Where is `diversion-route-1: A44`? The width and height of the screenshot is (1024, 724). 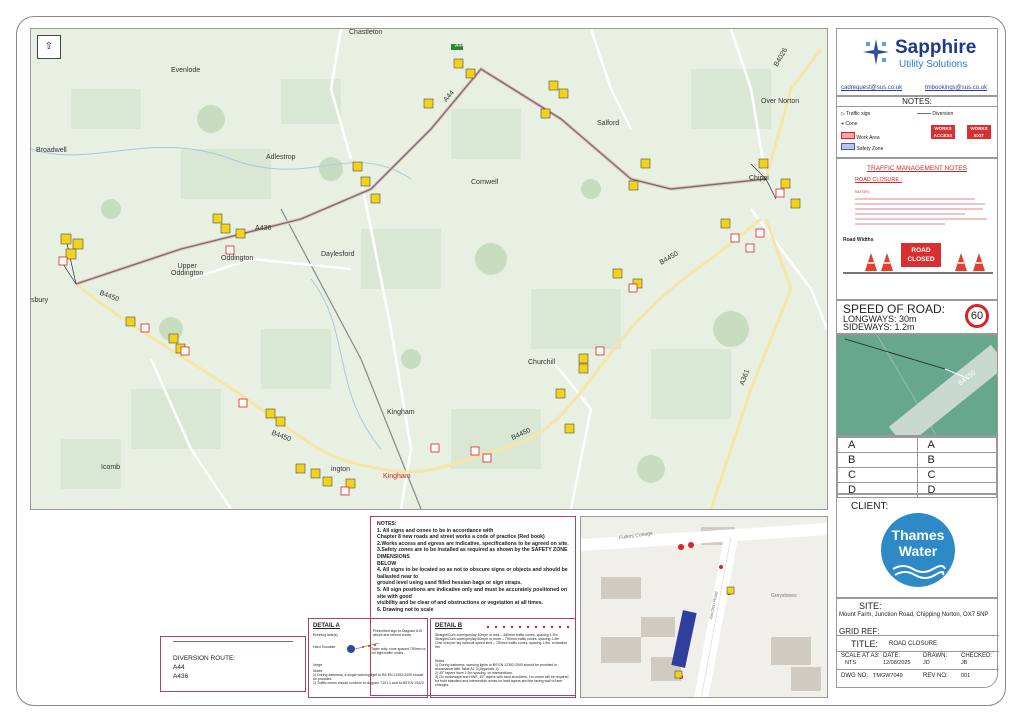
diversion-route-1: A44 is located at coordinates (179, 667).